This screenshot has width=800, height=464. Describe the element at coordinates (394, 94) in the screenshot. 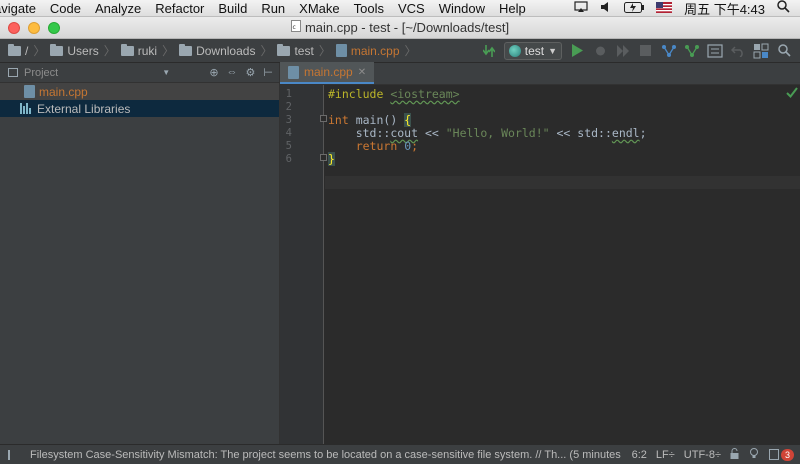

I see `code-line-1: #include <iostream>` at that location.